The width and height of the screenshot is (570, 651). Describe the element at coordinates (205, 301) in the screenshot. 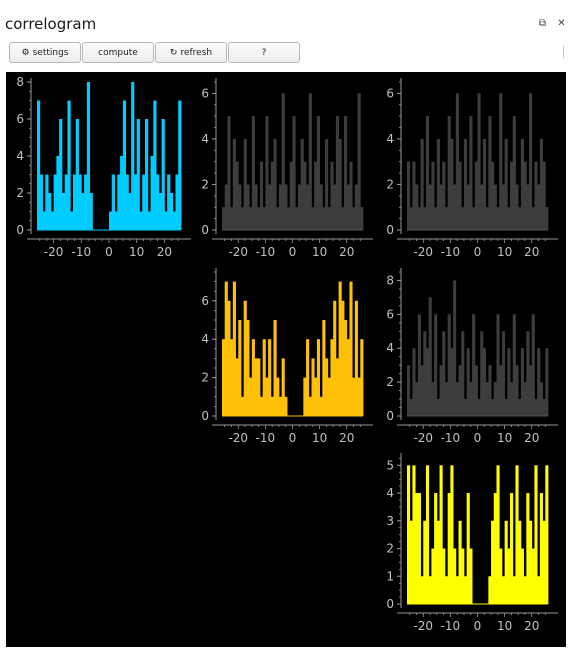

I see `panel4-y-tick-label: 6` at that location.